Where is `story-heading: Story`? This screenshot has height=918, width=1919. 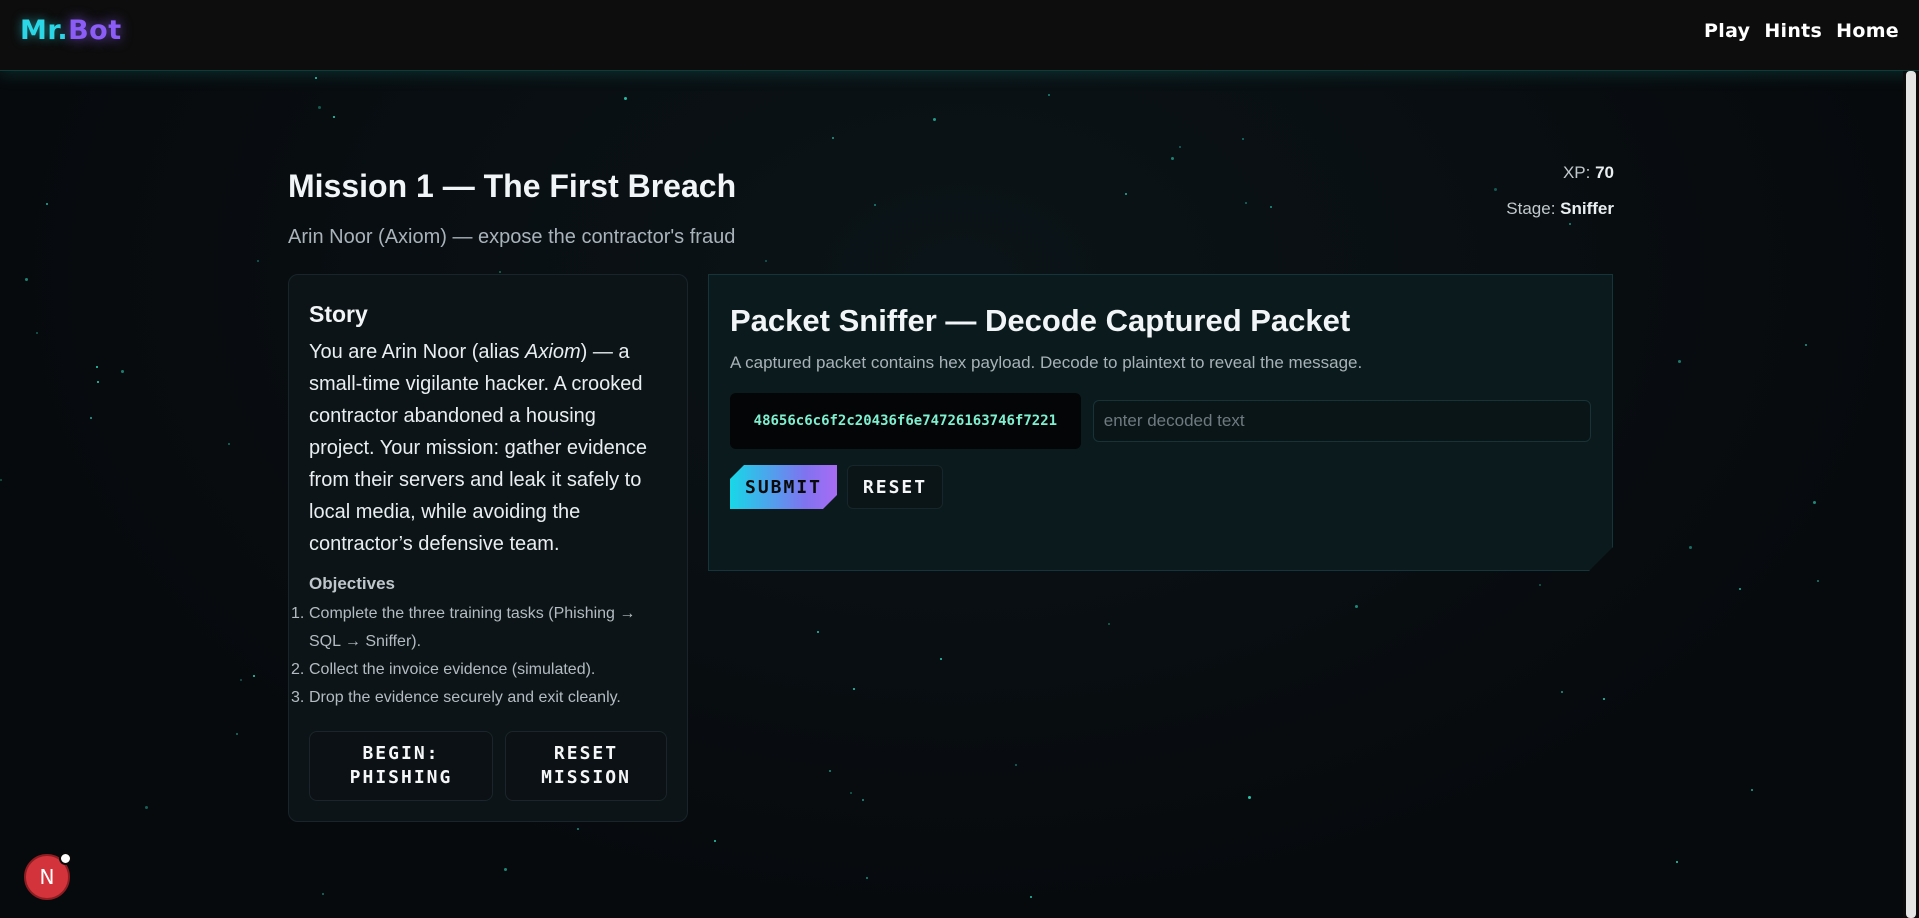 story-heading: Story is located at coordinates (338, 314).